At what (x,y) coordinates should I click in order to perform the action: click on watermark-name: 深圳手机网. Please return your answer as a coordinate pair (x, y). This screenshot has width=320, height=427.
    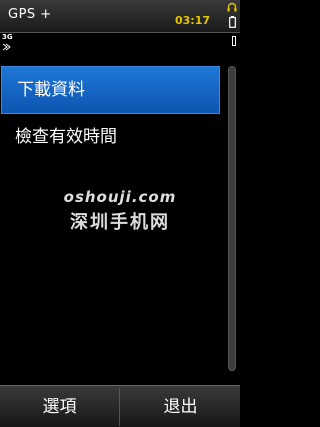
    Looking at the image, I should click on (120, 222).